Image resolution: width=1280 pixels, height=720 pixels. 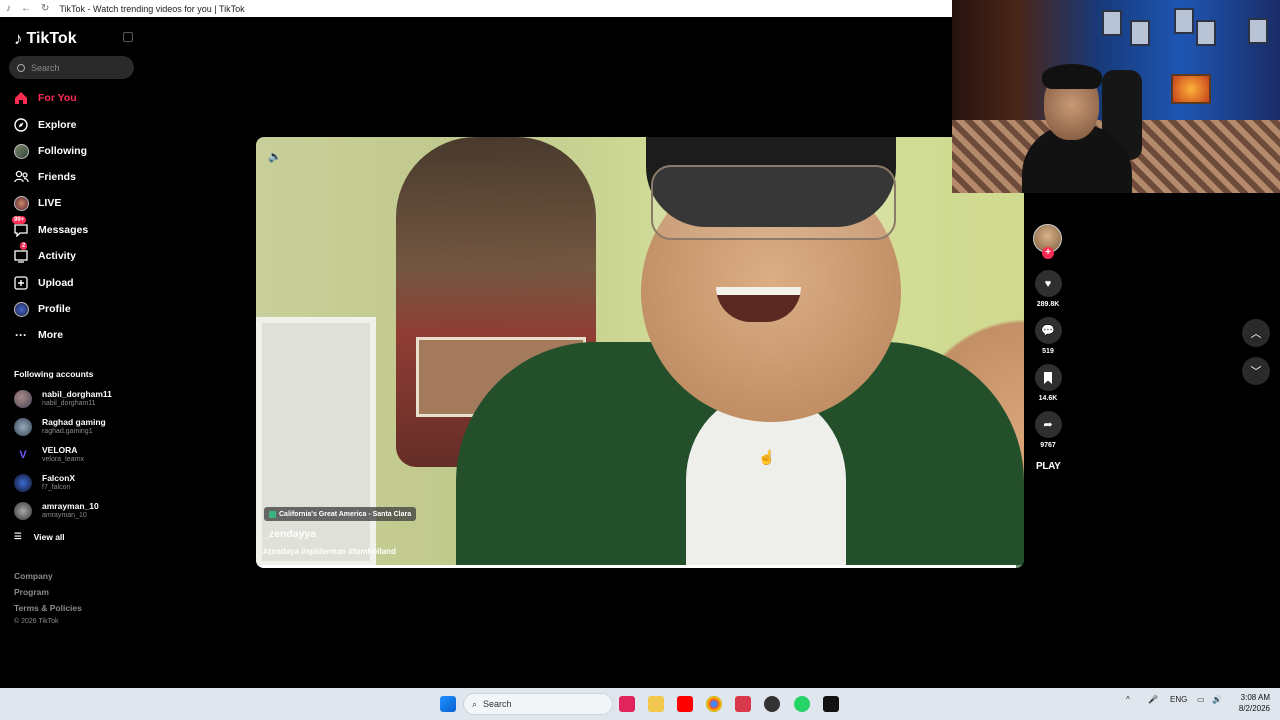 What do you see at coordinates (18, 38) in the screenshot?
I see `tiktok-note-icon: ♪` at bounding box center [18, 38].